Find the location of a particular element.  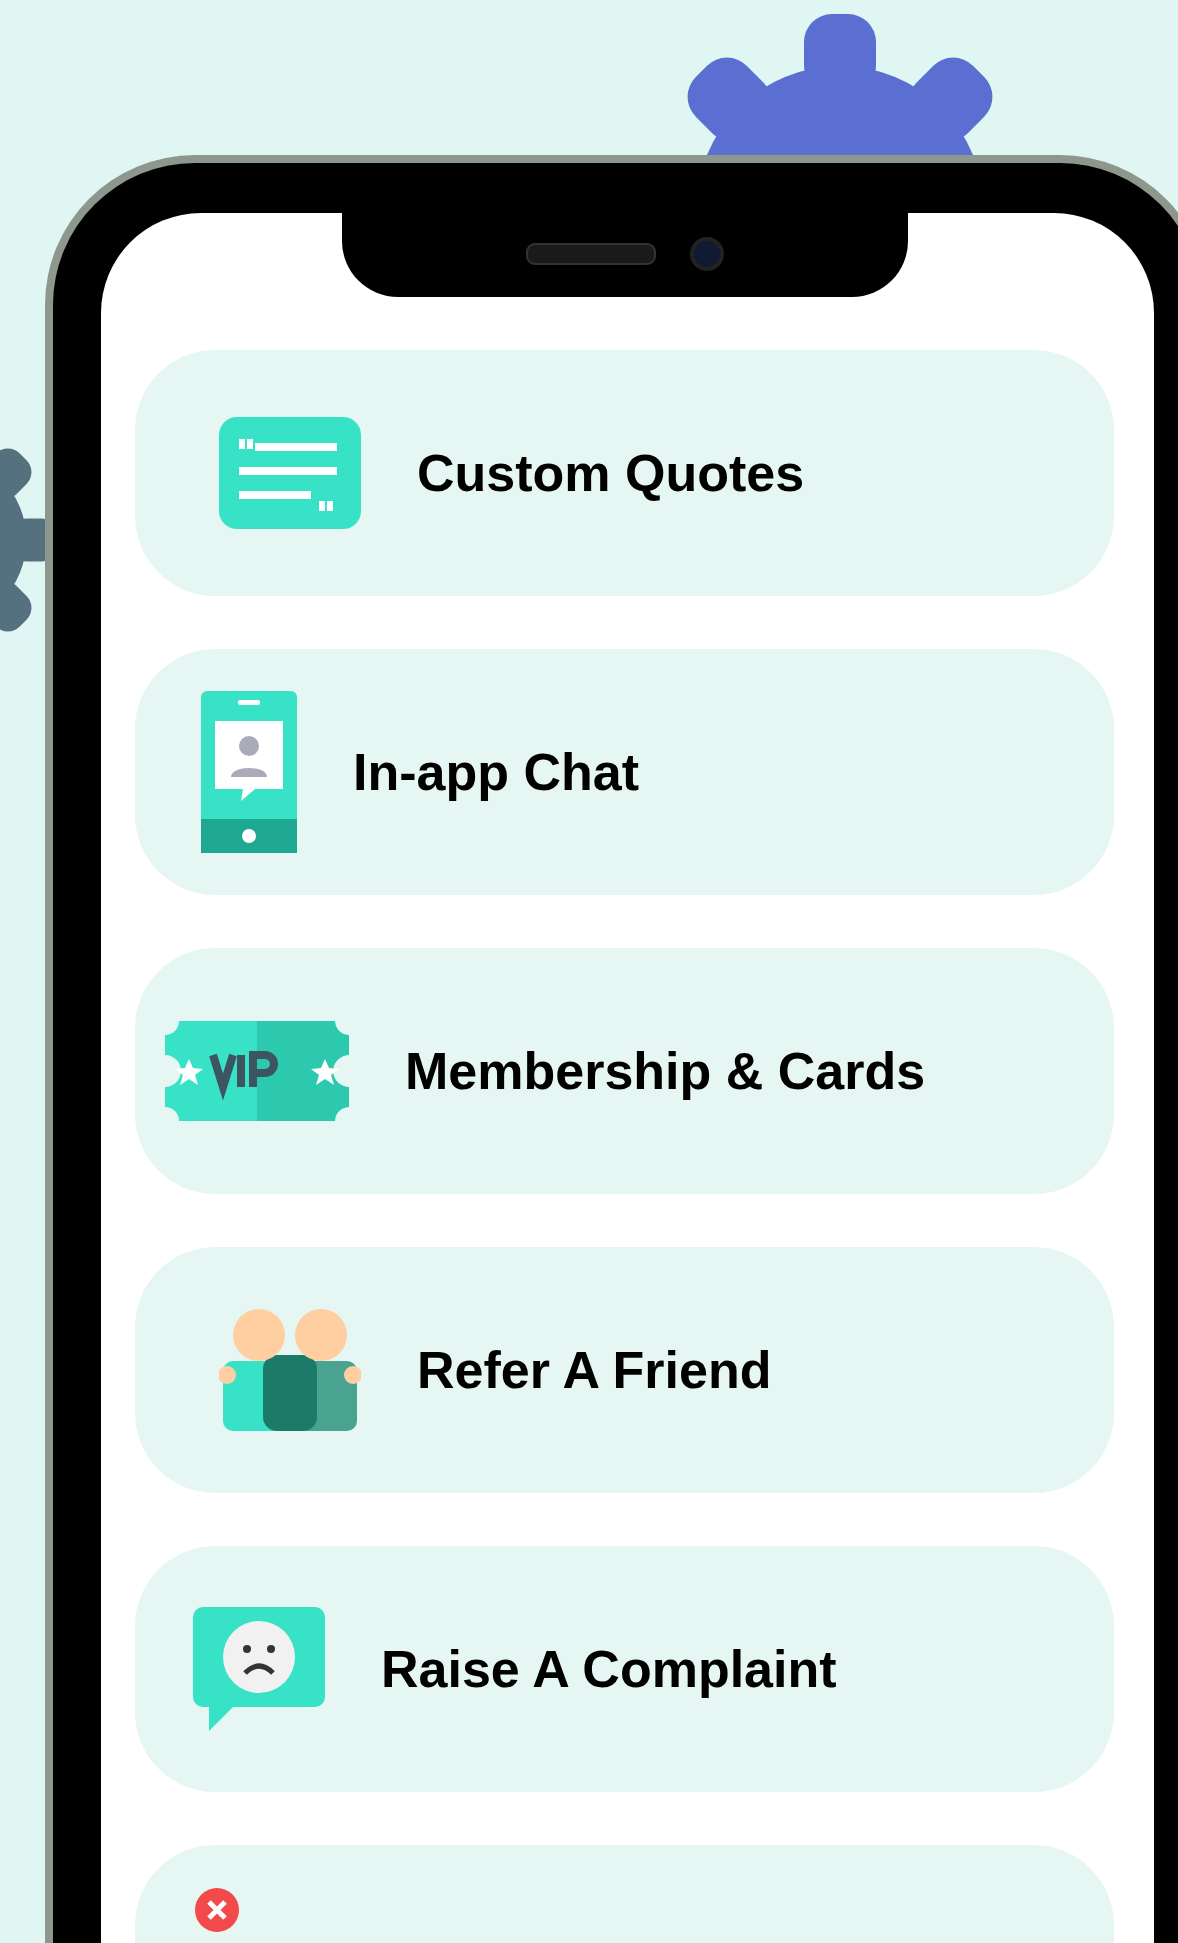

menu-item-label: Refer A Friend is located at coordinates (594, 1370).